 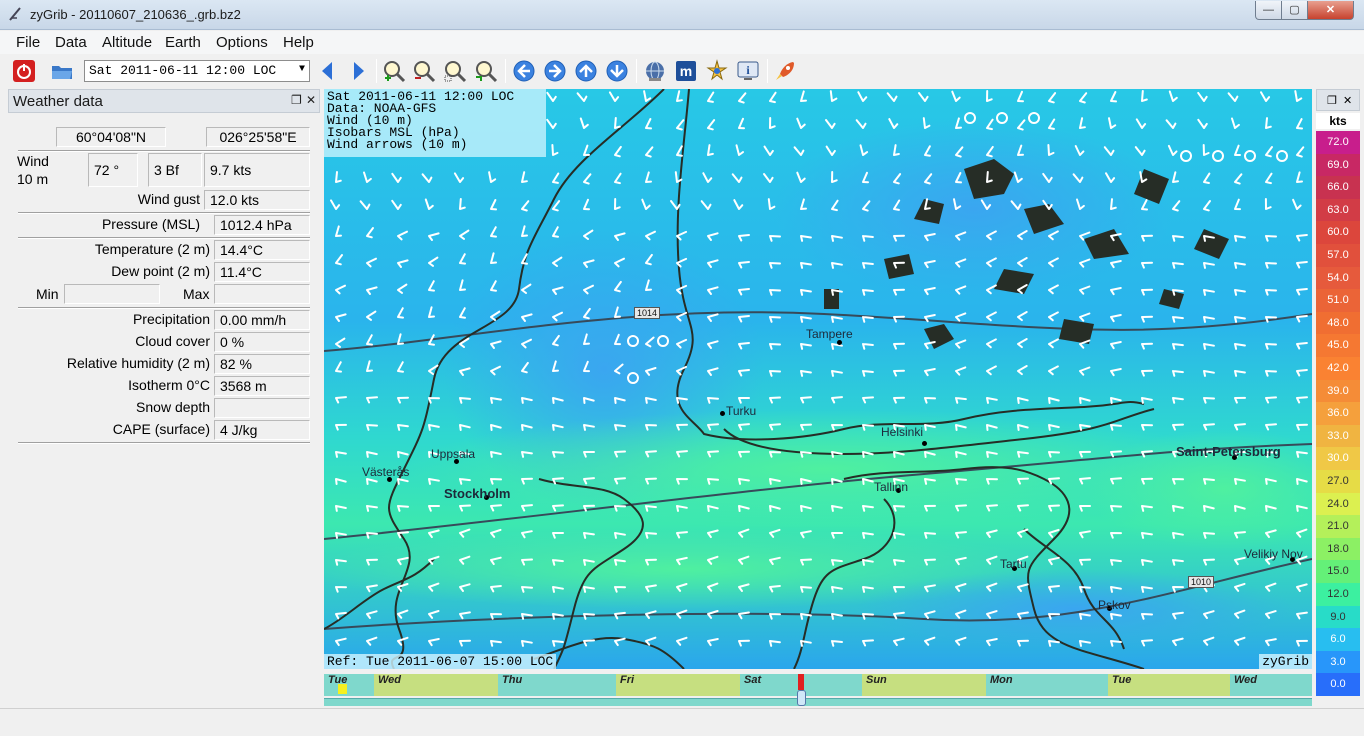 I want to click on menu-altitude: Altitude, so click(x=127, y=42).